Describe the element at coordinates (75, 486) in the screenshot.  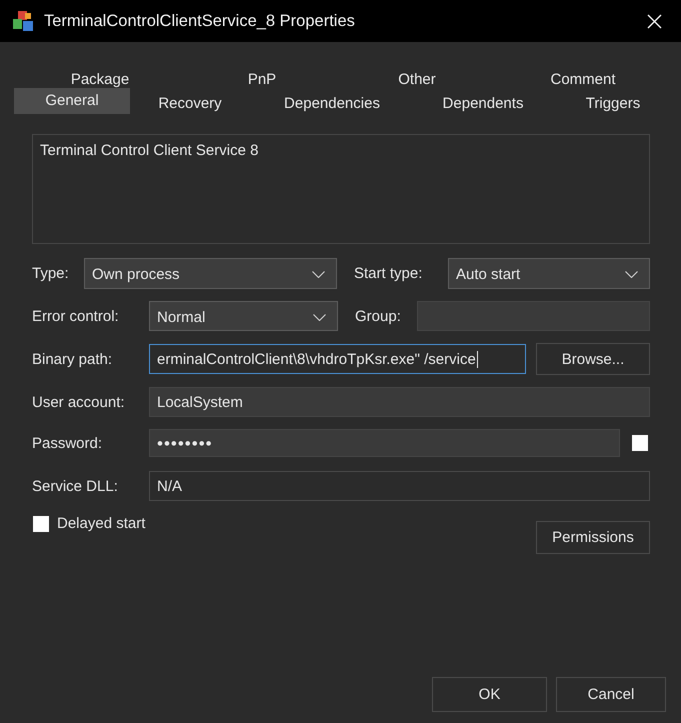
I see `field-label: Service DLL:` at that location.